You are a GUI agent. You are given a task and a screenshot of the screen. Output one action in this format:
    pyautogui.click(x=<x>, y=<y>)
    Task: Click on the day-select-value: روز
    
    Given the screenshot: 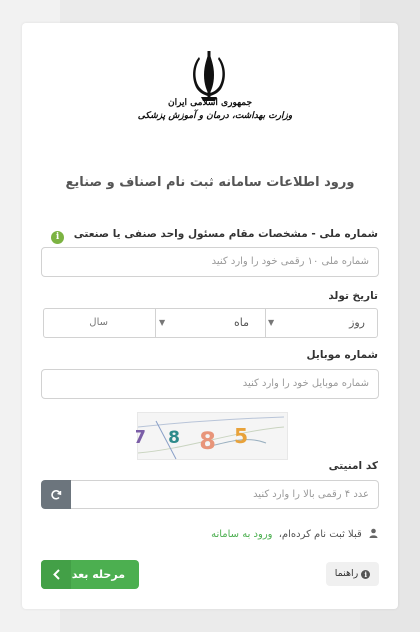 What is the action you would take?
    pyautogui.click(x=357, y=322)
    